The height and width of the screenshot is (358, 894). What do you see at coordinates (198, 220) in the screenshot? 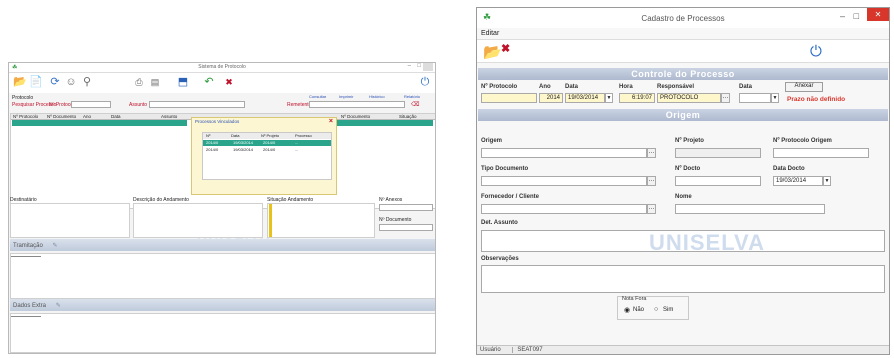
I see `descricao-box` at bounding box center [198, 220].